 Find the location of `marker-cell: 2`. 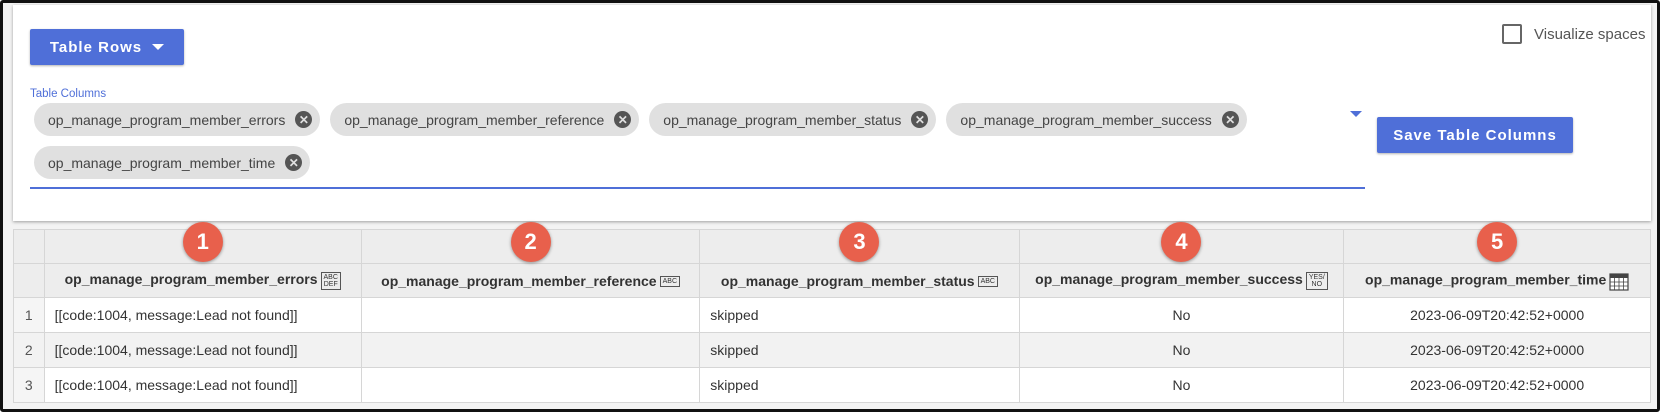

marker-cell: 2 is located at coordinates (530, 243).